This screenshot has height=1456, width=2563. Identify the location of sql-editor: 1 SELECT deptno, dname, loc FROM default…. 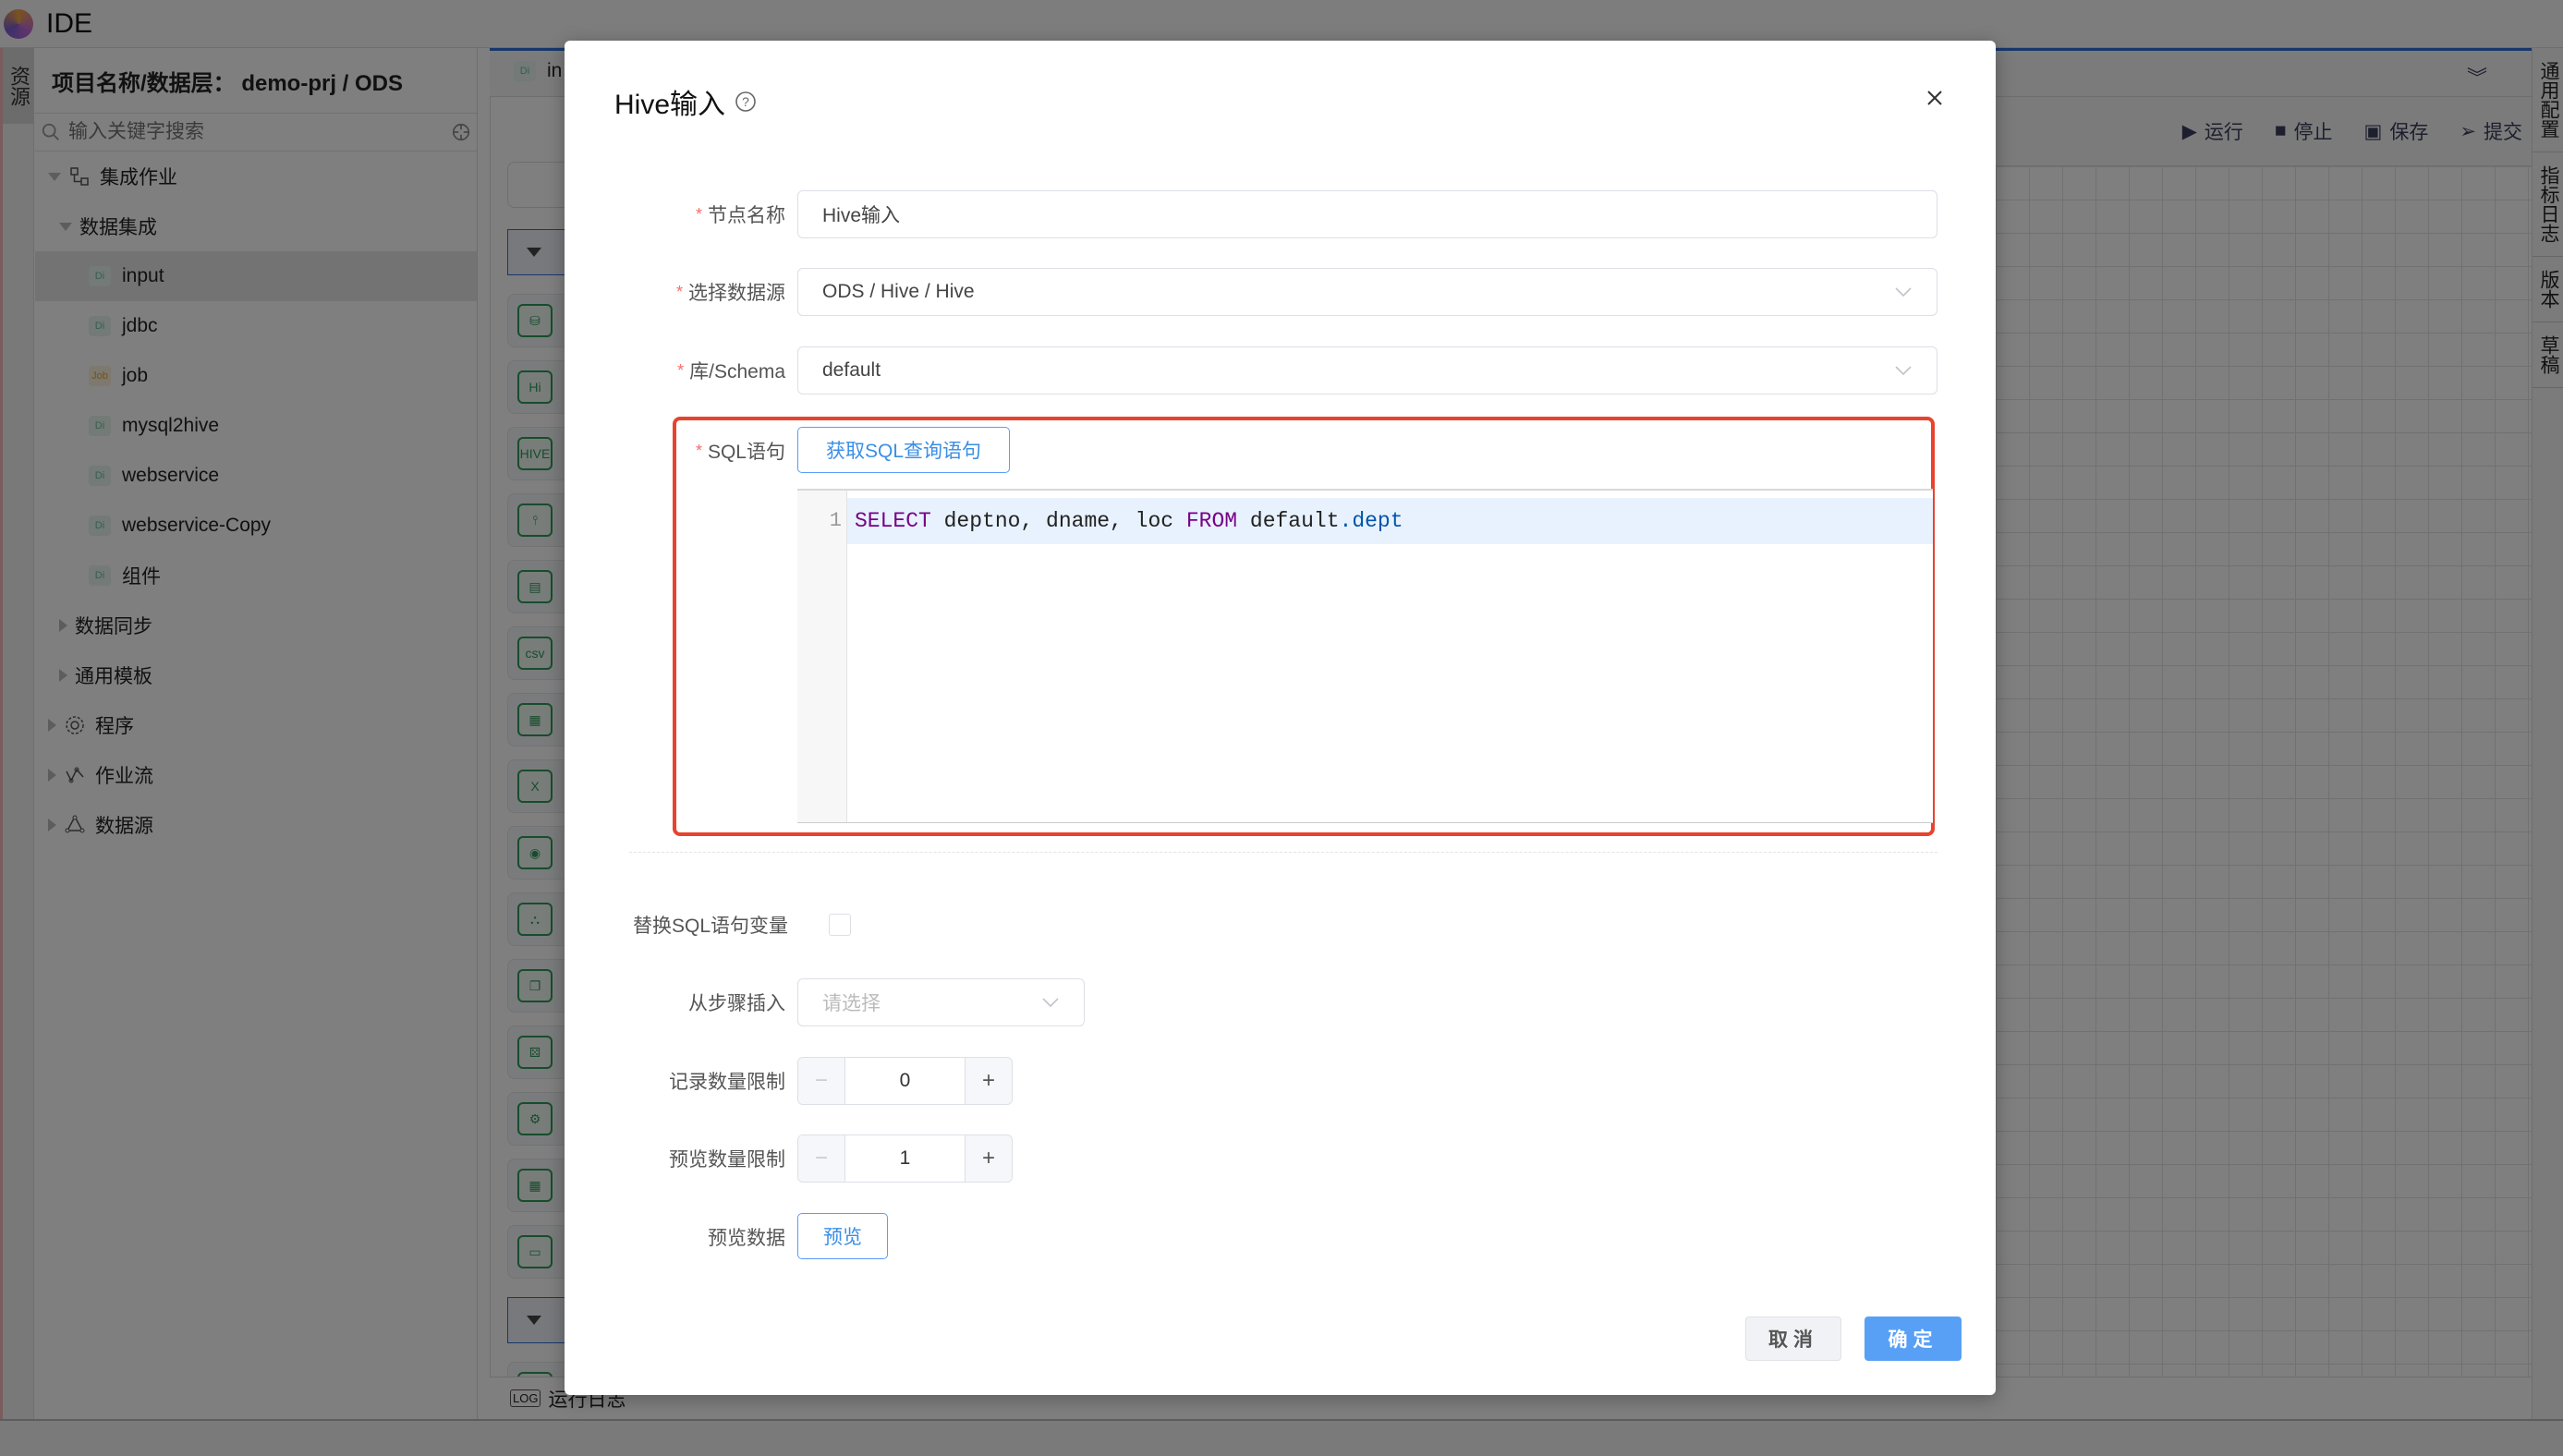
(1365, 656).